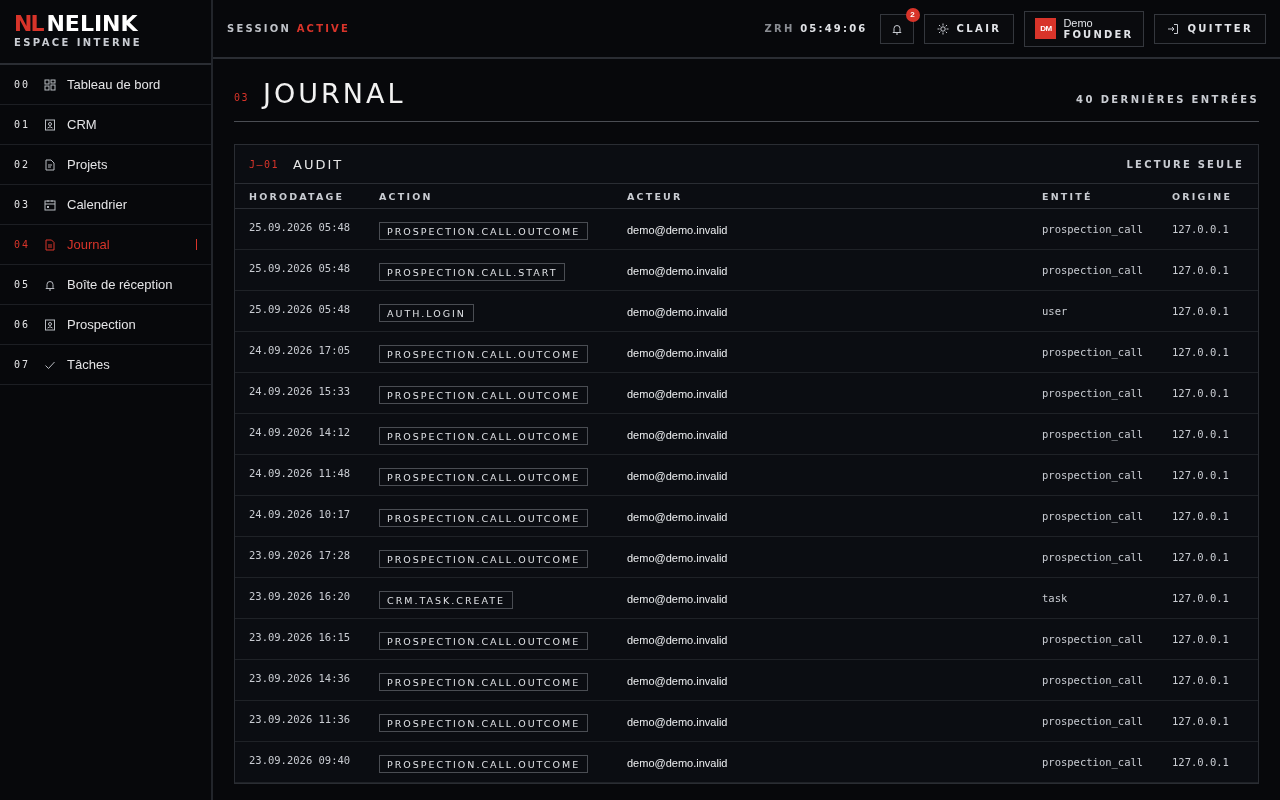 Image resolution: width=1280 pixels, height=800 pixels. Describe the element at coordinates (105, 205) in the screenshot. I see `sidebar-item: 03 Calendrier` at that location.